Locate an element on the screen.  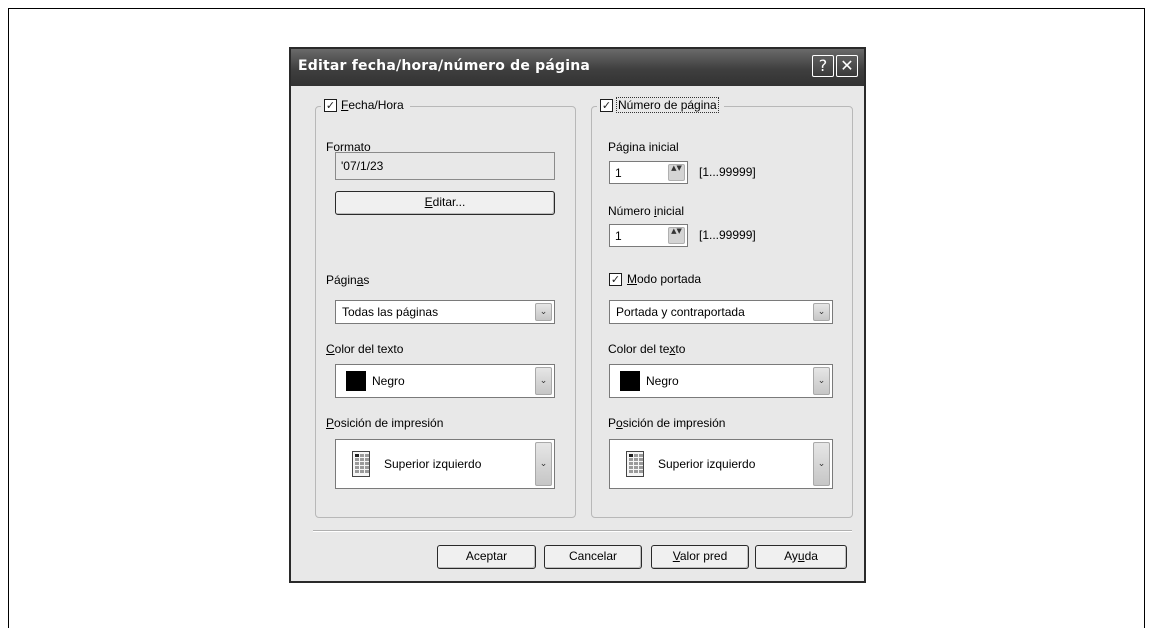
page-number-checkbox-row: ✓ Número de página is located at coordinates (660, 105).